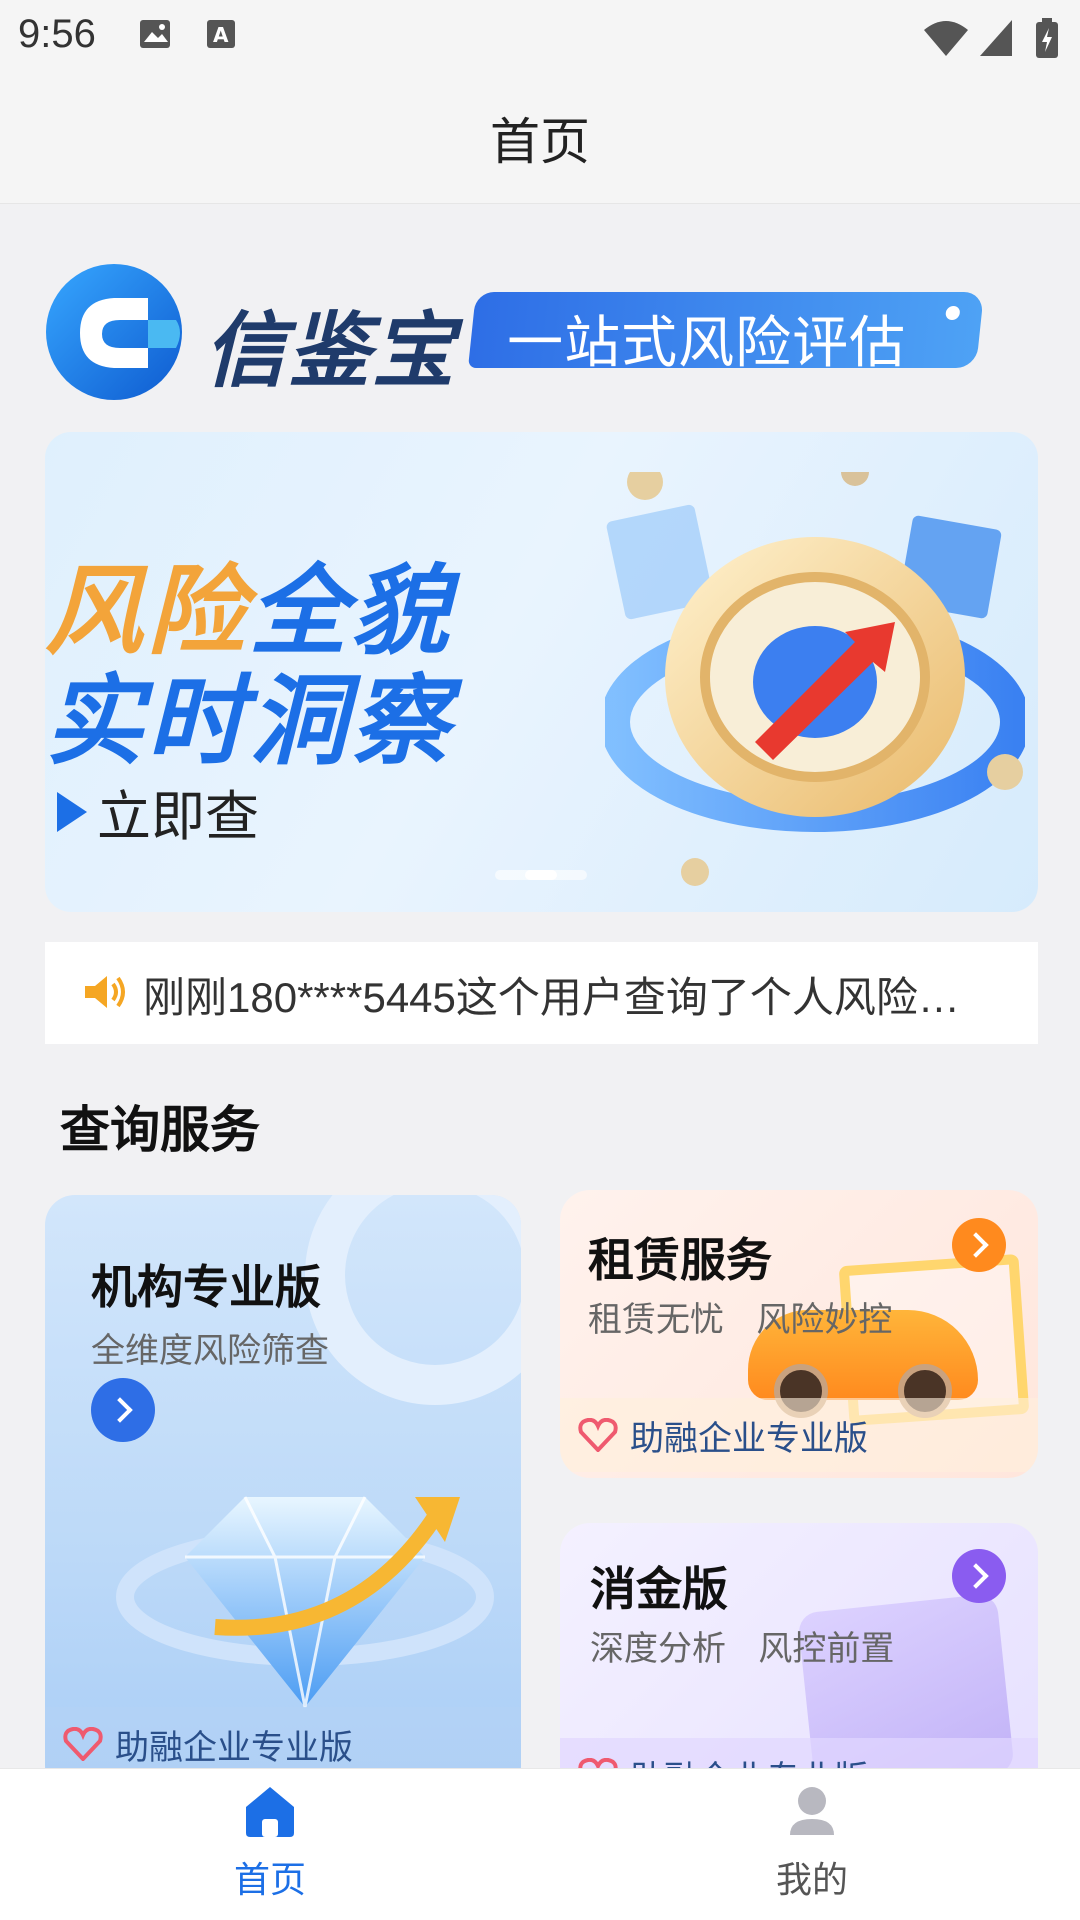  Describe the element at coordinates (812, 1843) in the screenshot. I see `nav-mine: 我的` at that location.